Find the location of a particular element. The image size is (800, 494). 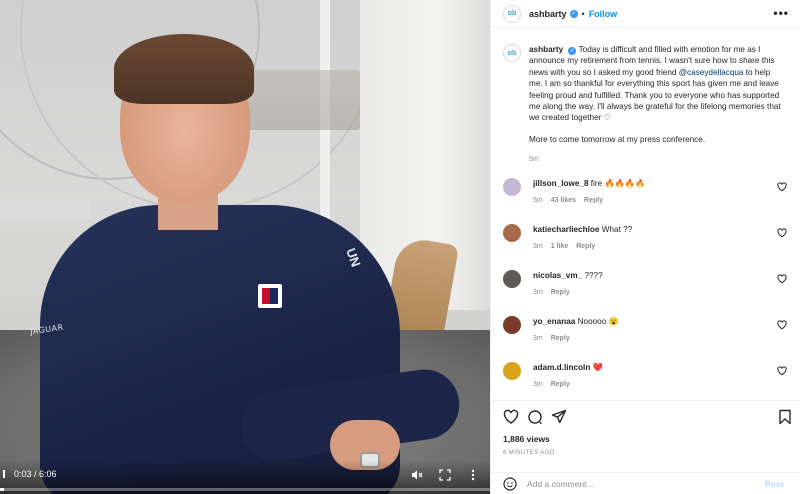

like-heart-icon is located at coordinates (511, 417).